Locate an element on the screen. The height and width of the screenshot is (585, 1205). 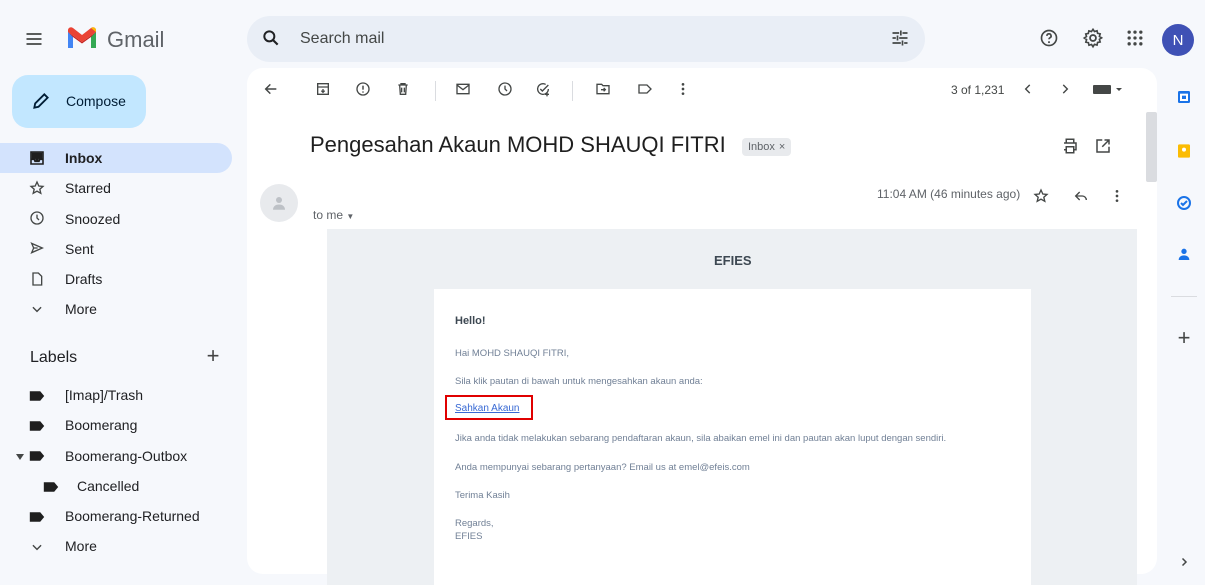
label-icon is located at coordinates (645, 89).